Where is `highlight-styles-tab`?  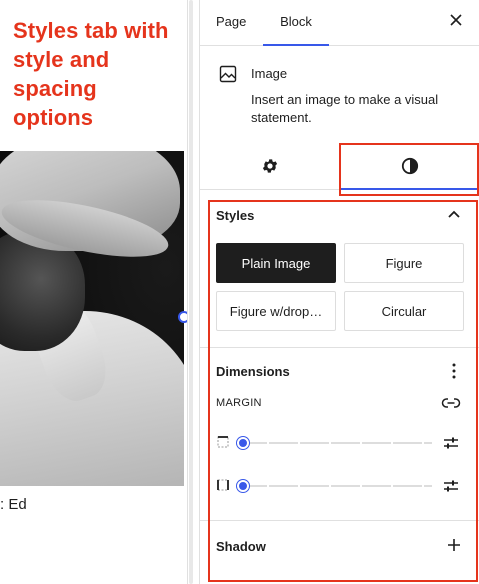
highlight-styles-tab is located at coordinates (409, 169).